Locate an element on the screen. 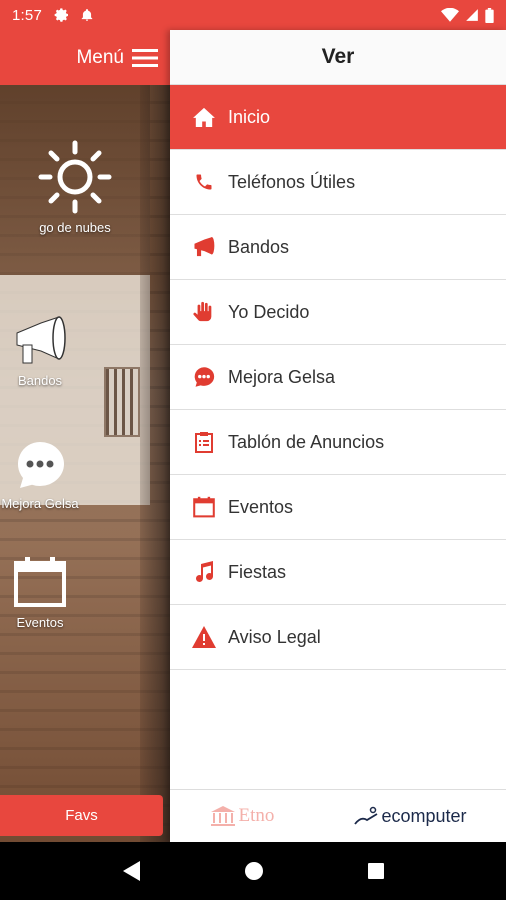  ecomputer-logo: ecomputer is located at coordinates (409, 816).